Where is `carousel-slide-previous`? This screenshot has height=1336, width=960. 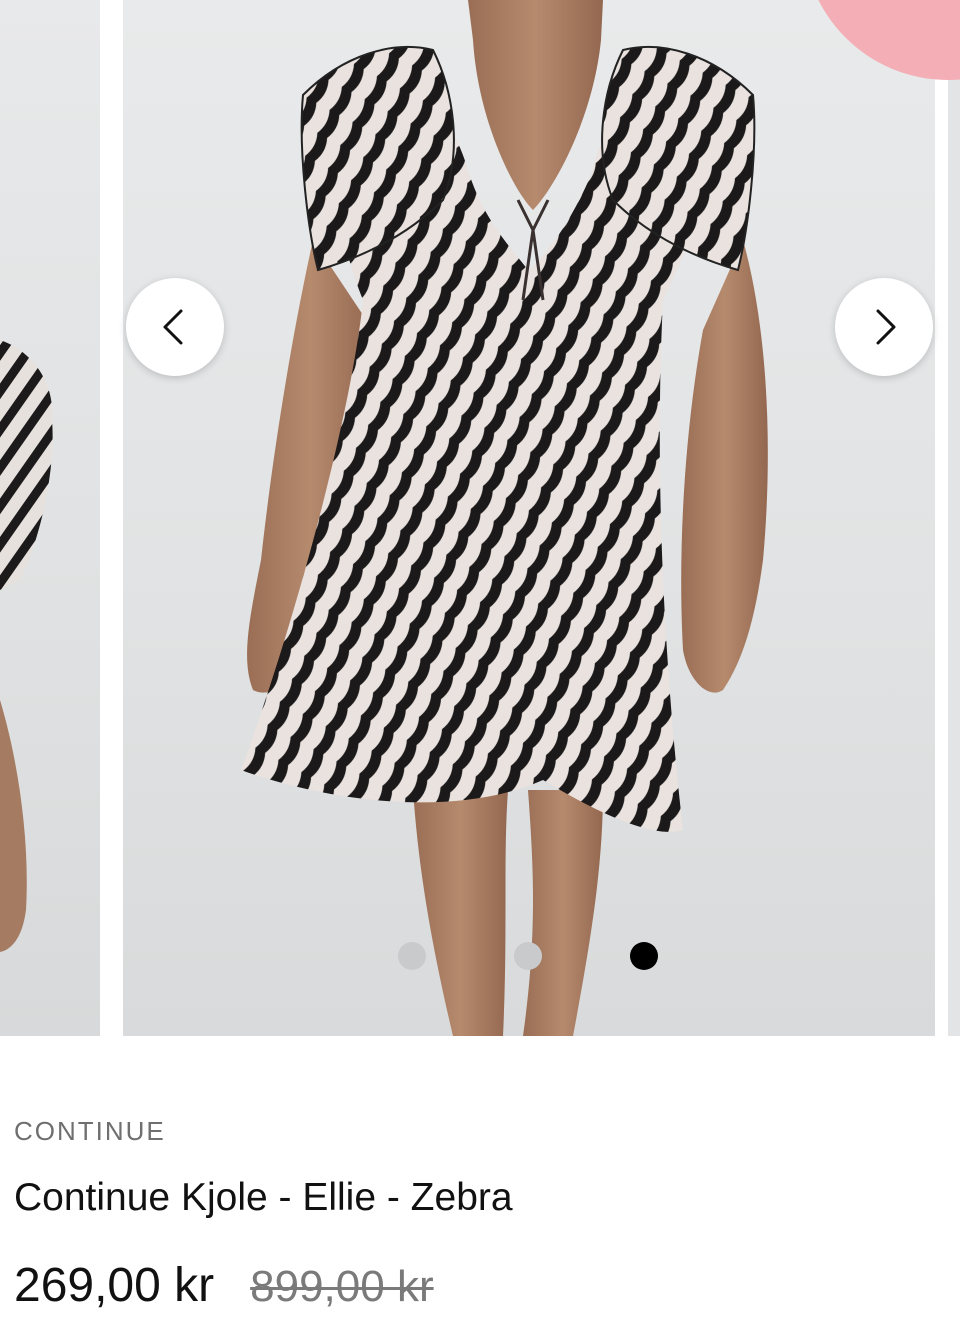 carousel-slide-previous is located at coordinates (50, 518).